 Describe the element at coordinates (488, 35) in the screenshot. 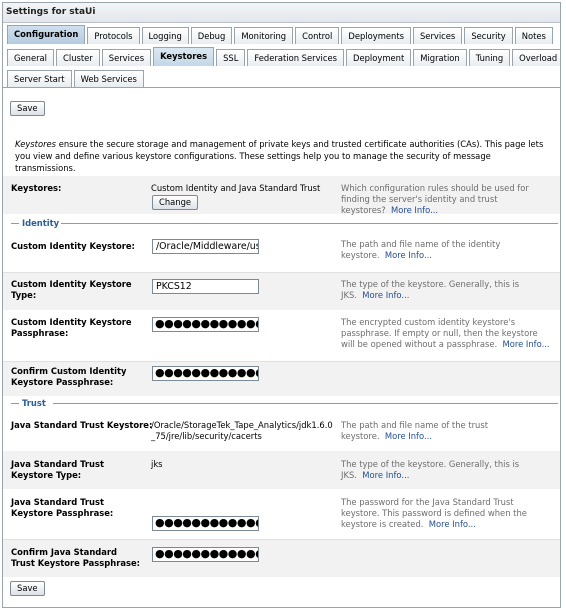

I see `tab-security: Security` at that location.